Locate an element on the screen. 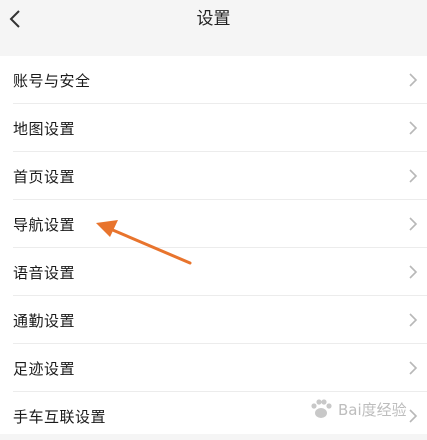 The image size is (427, 440). page-title: 设置 is located at coordinates (213, 19).